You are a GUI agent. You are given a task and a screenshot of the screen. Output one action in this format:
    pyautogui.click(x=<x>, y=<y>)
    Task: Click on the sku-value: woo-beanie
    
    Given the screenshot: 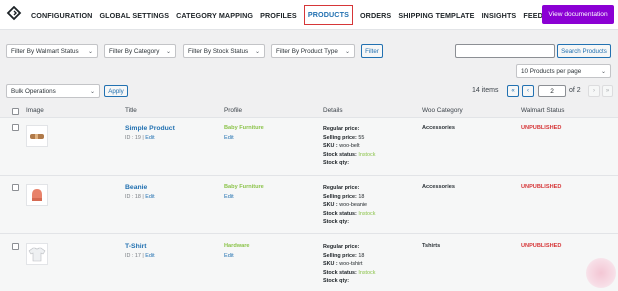 What is the action you would take?
    pyautogui.click(x=353, y=205)
    